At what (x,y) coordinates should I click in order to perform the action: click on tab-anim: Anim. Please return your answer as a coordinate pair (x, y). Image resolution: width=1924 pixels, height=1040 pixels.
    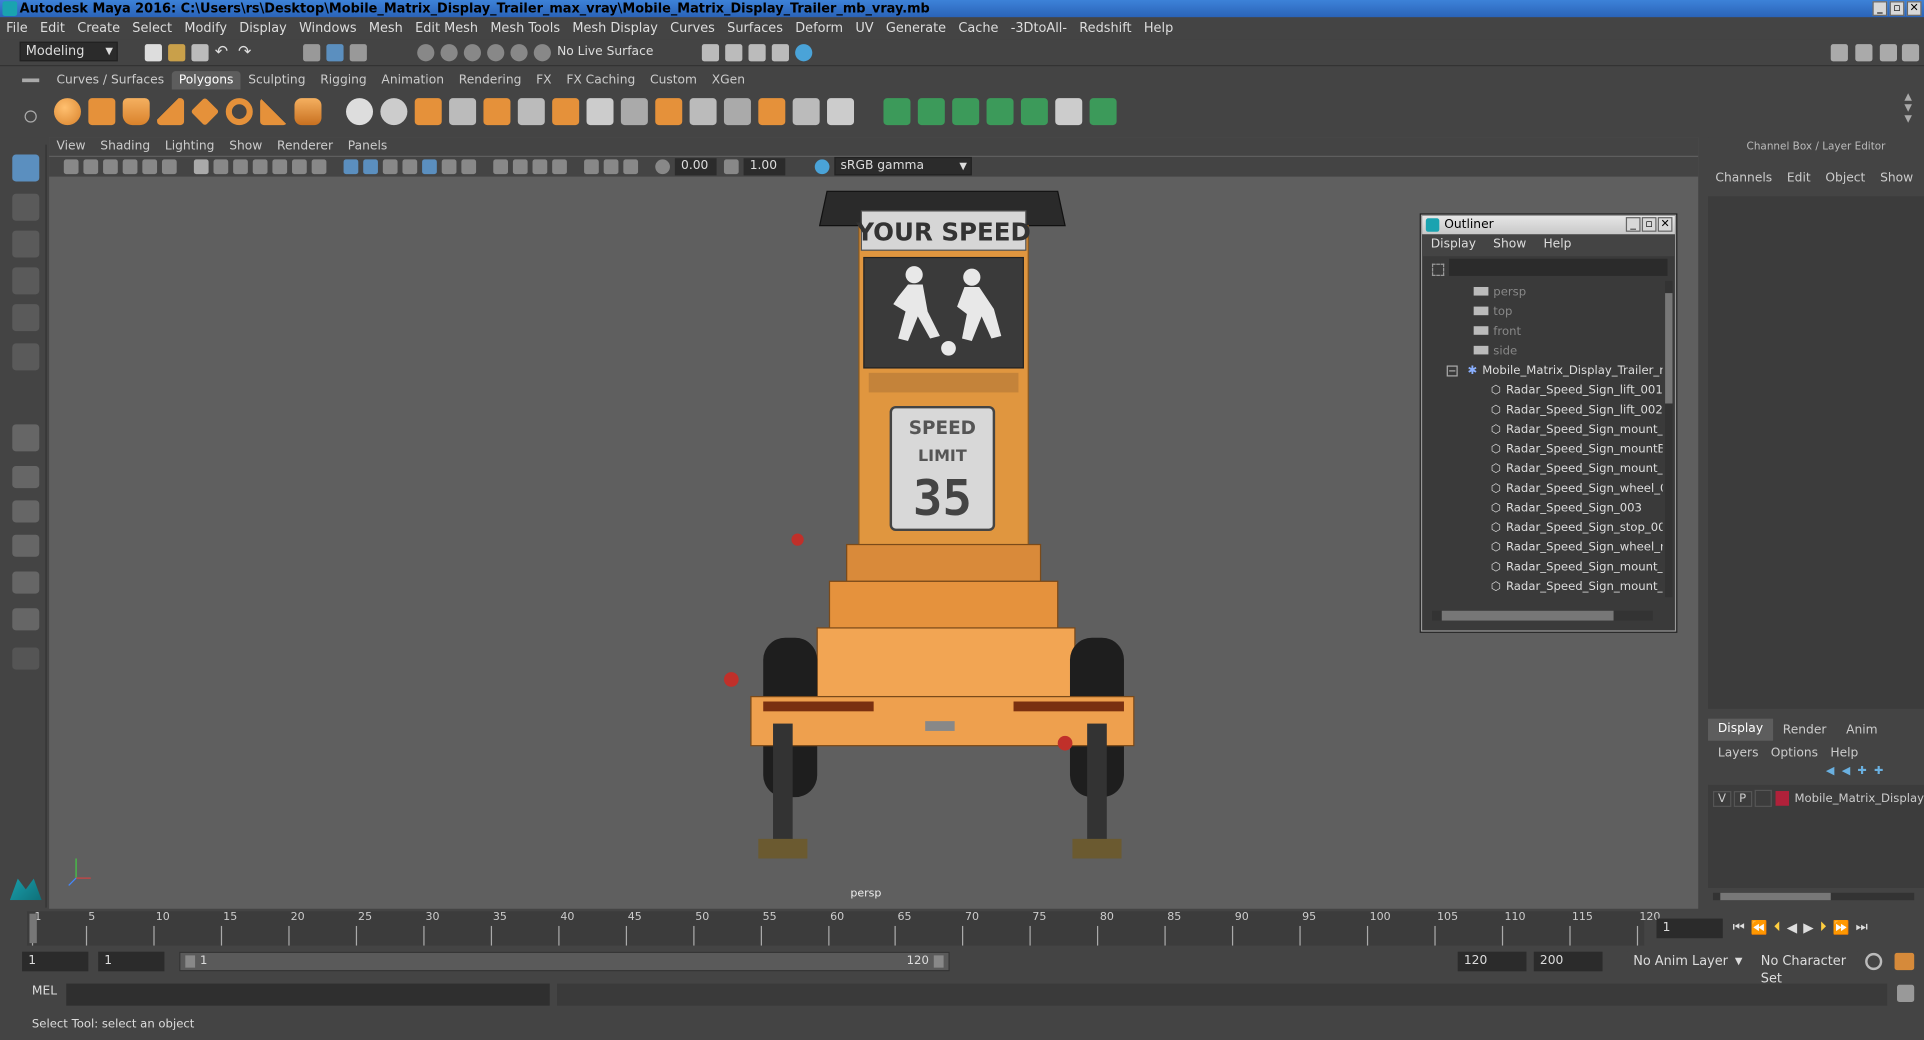
    Looking at the image, I should click on (1861, 729).